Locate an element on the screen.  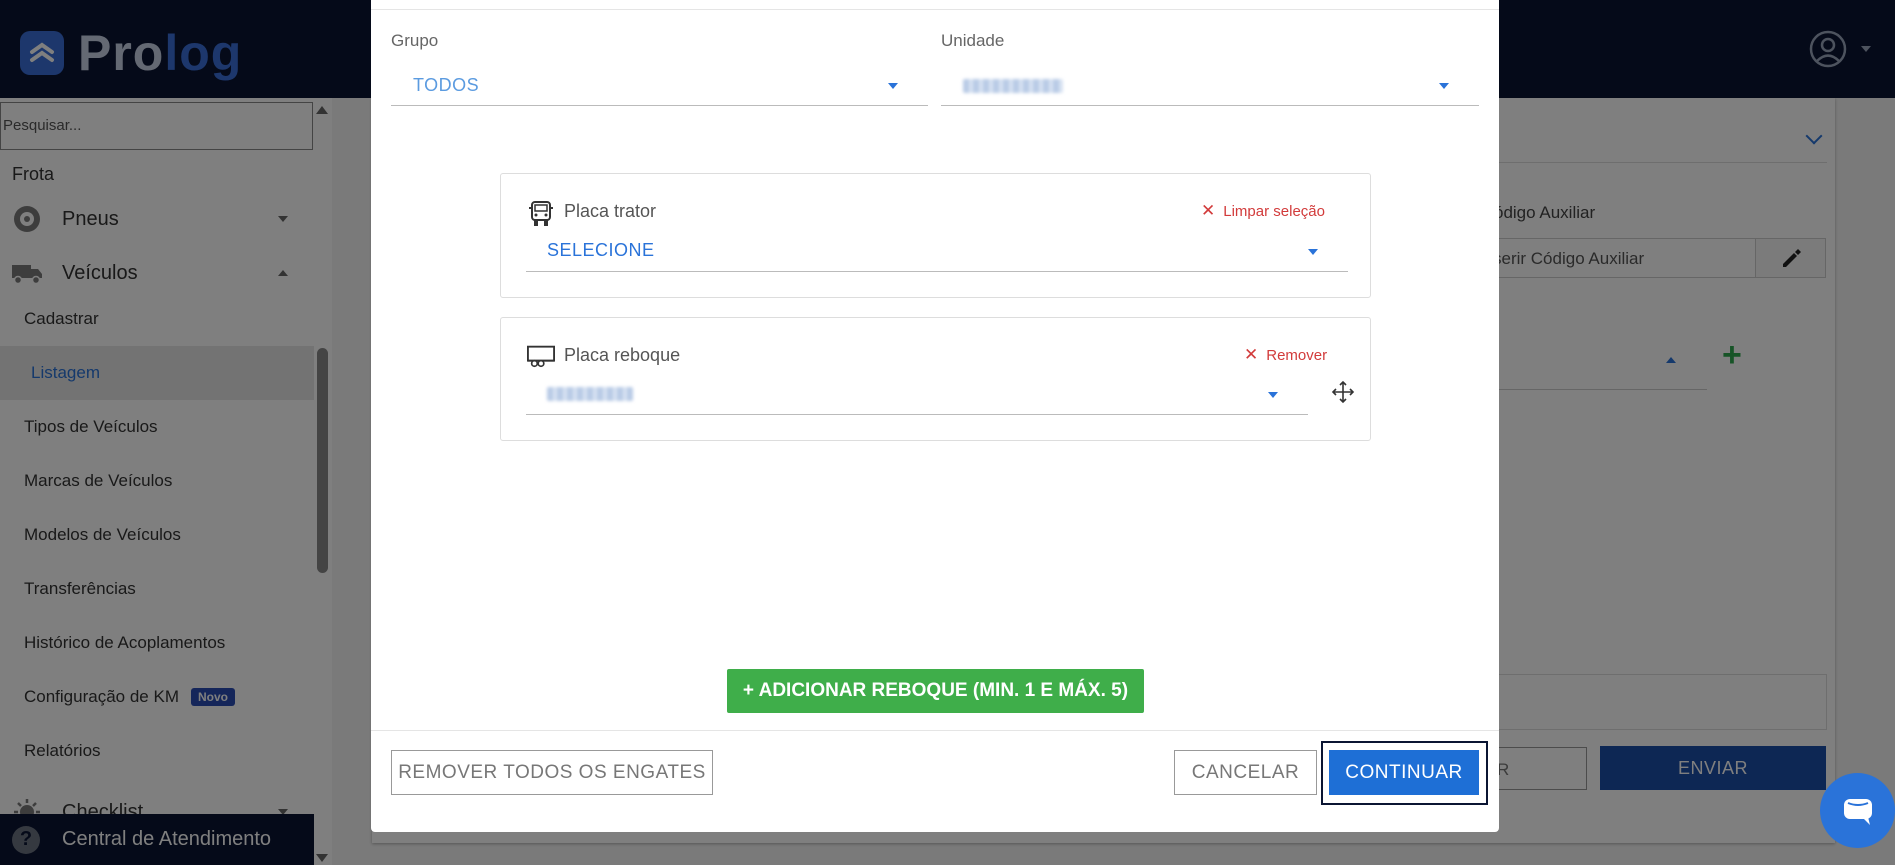
placa-trator-card: Placa trator ✕ Limpar seleção SELECIONE is located at coordinates (935, 235).